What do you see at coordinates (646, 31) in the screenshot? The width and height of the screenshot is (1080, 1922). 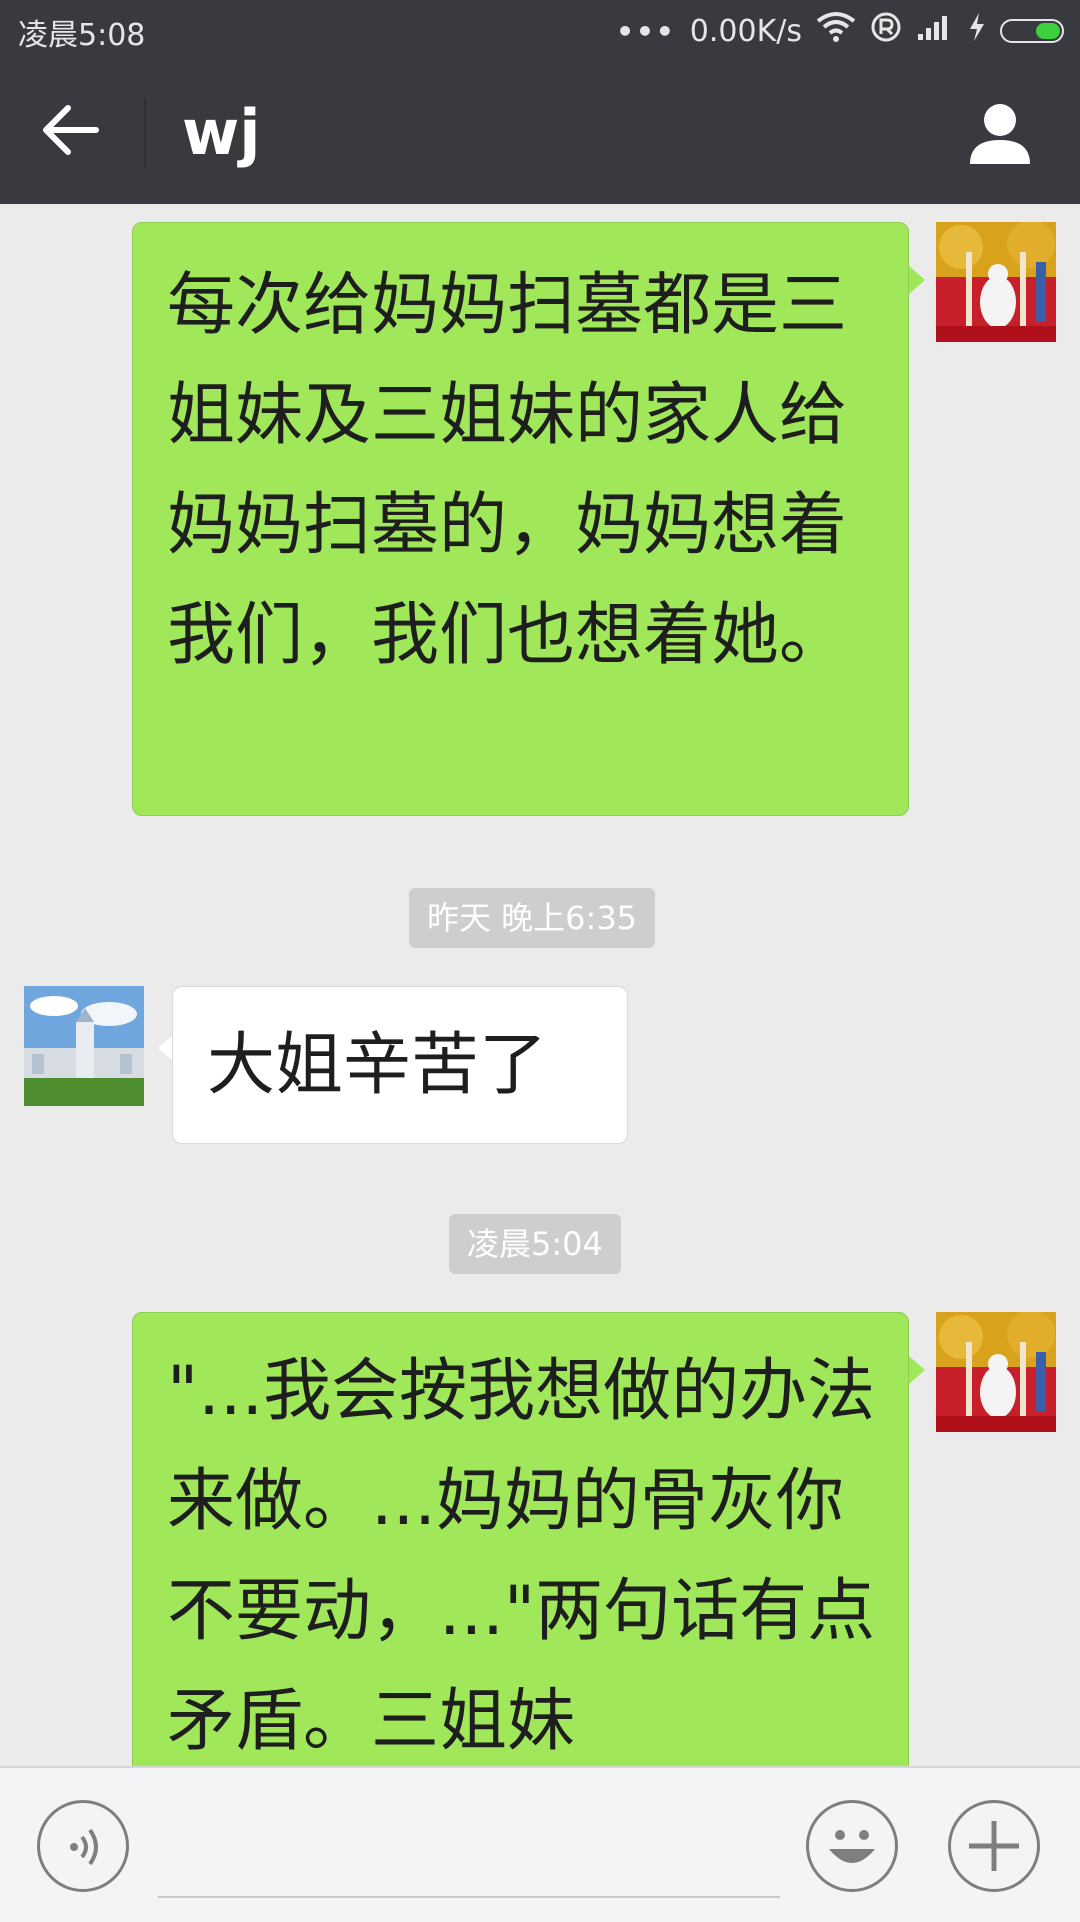 I see `more-dots: •••` at bounding box center [646, 31].